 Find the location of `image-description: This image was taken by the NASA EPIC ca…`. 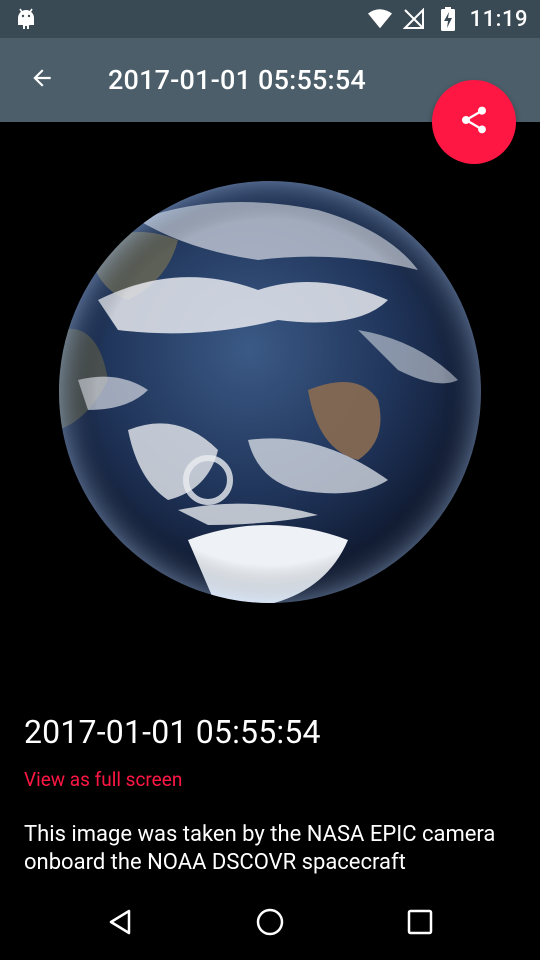

image-description: This image was taken by the NASA EPIC ca… is located at coordinates (260, 848).